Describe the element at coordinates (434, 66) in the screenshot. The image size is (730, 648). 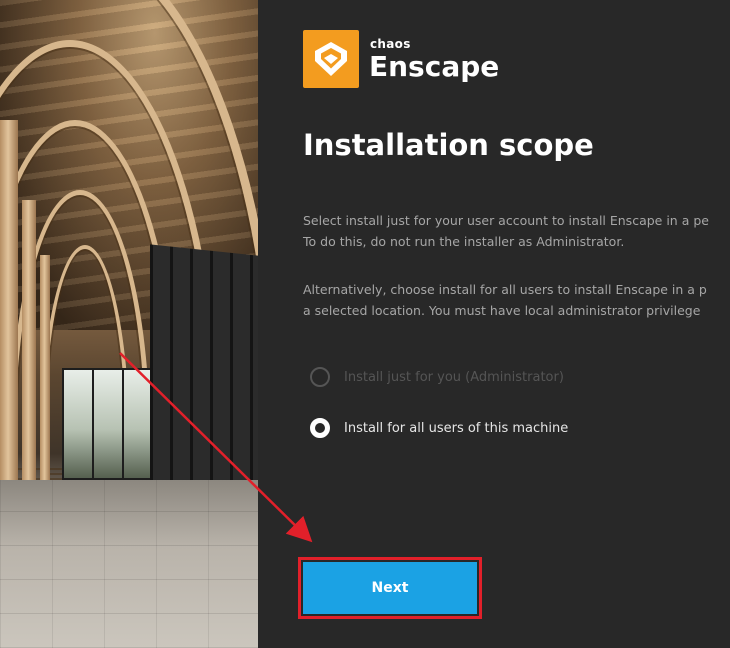
I see `product-name: Enscape` at that location.